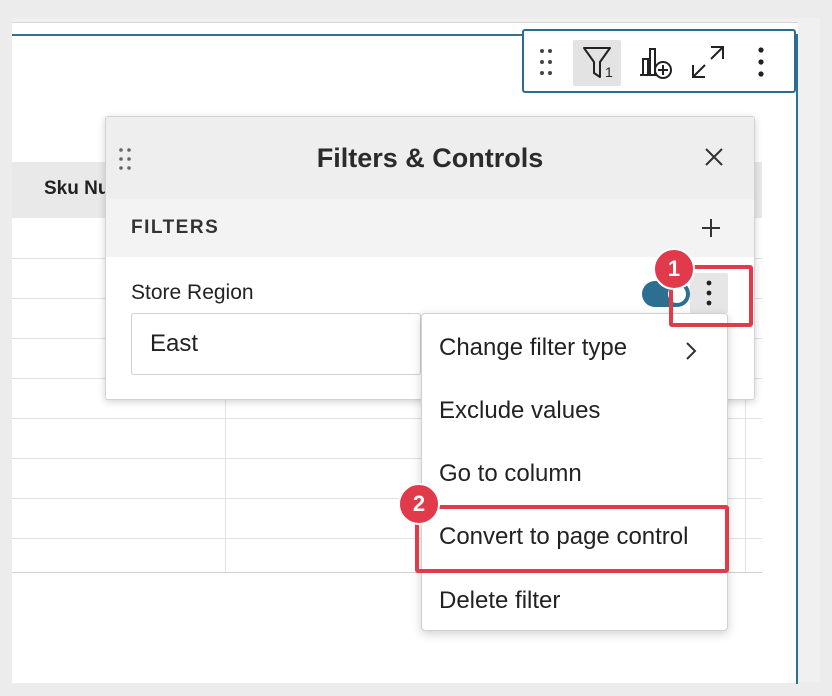  I want to click on add-chart-button, so click(656, 62).